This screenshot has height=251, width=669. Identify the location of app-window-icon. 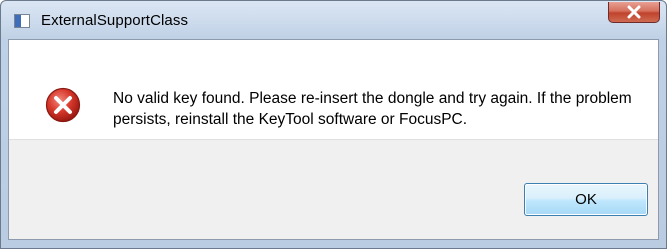
(22, 21).